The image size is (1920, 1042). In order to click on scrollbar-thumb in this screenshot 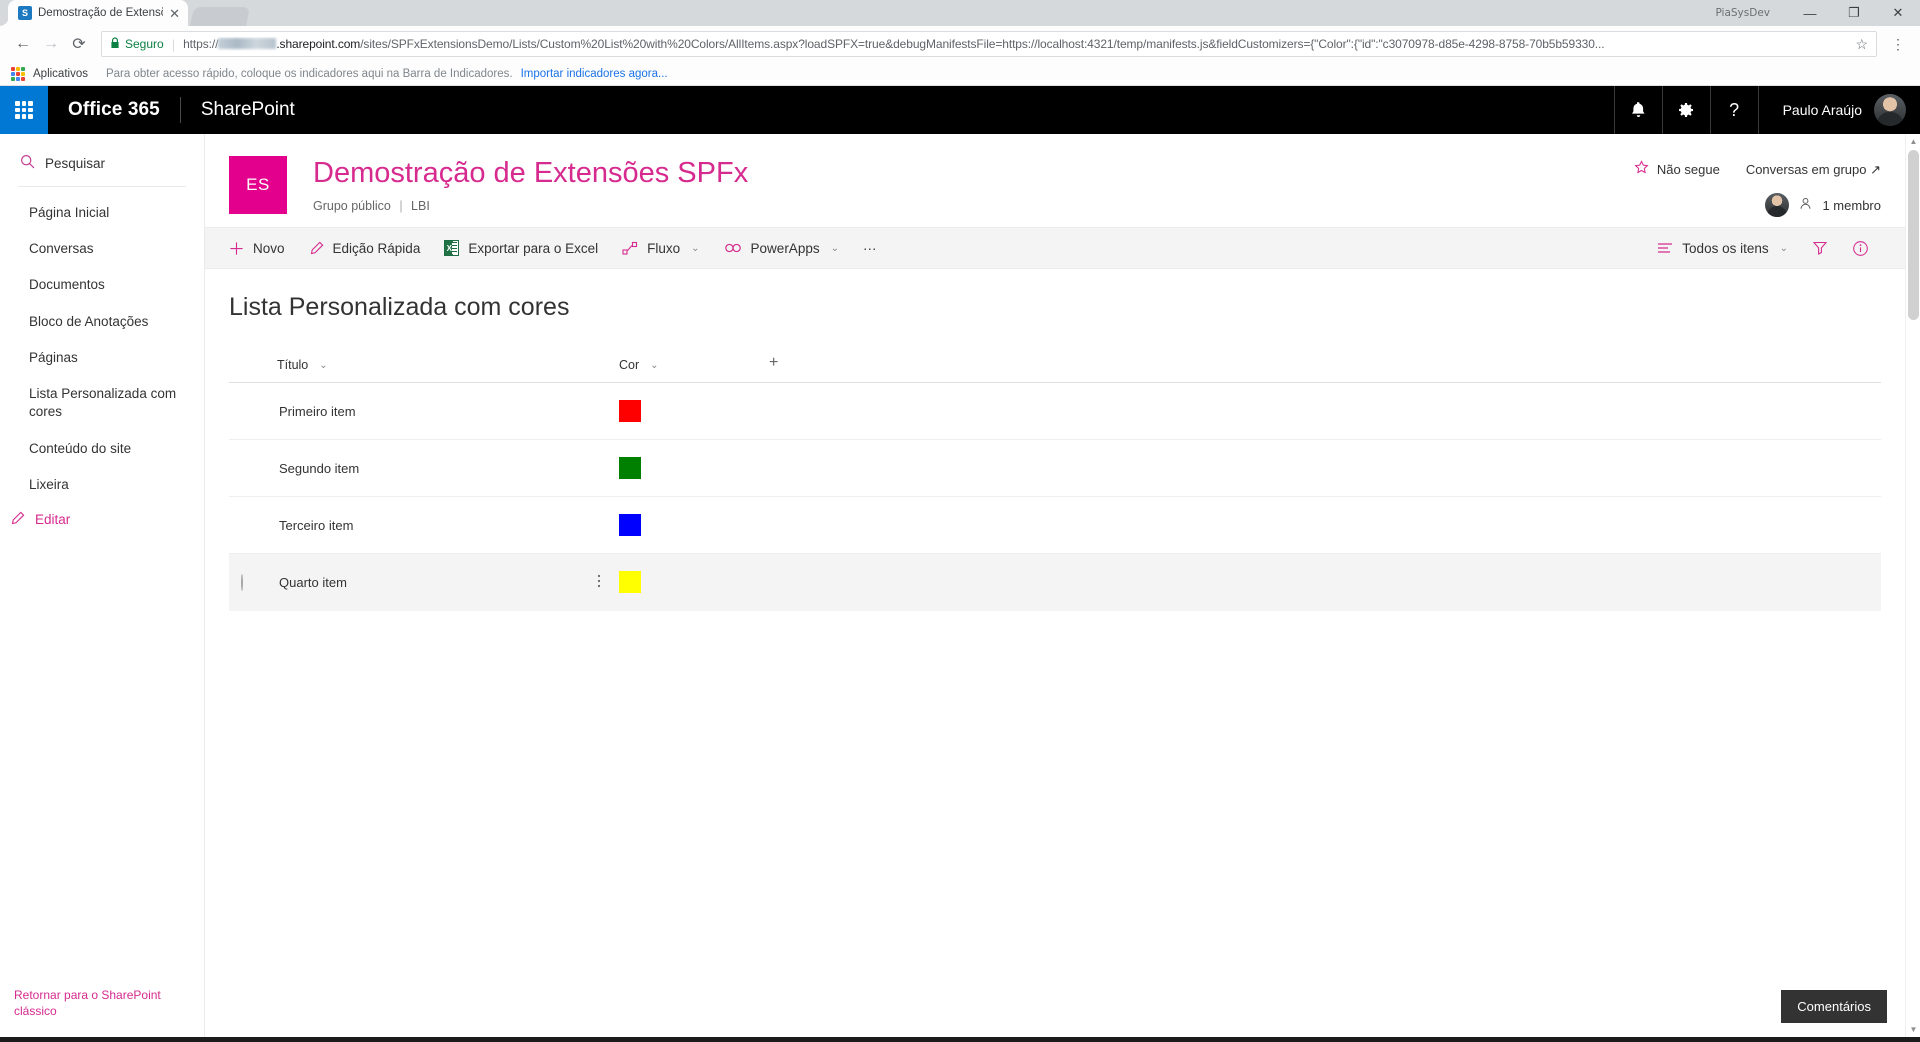, I will do `click(1913, 235)`.